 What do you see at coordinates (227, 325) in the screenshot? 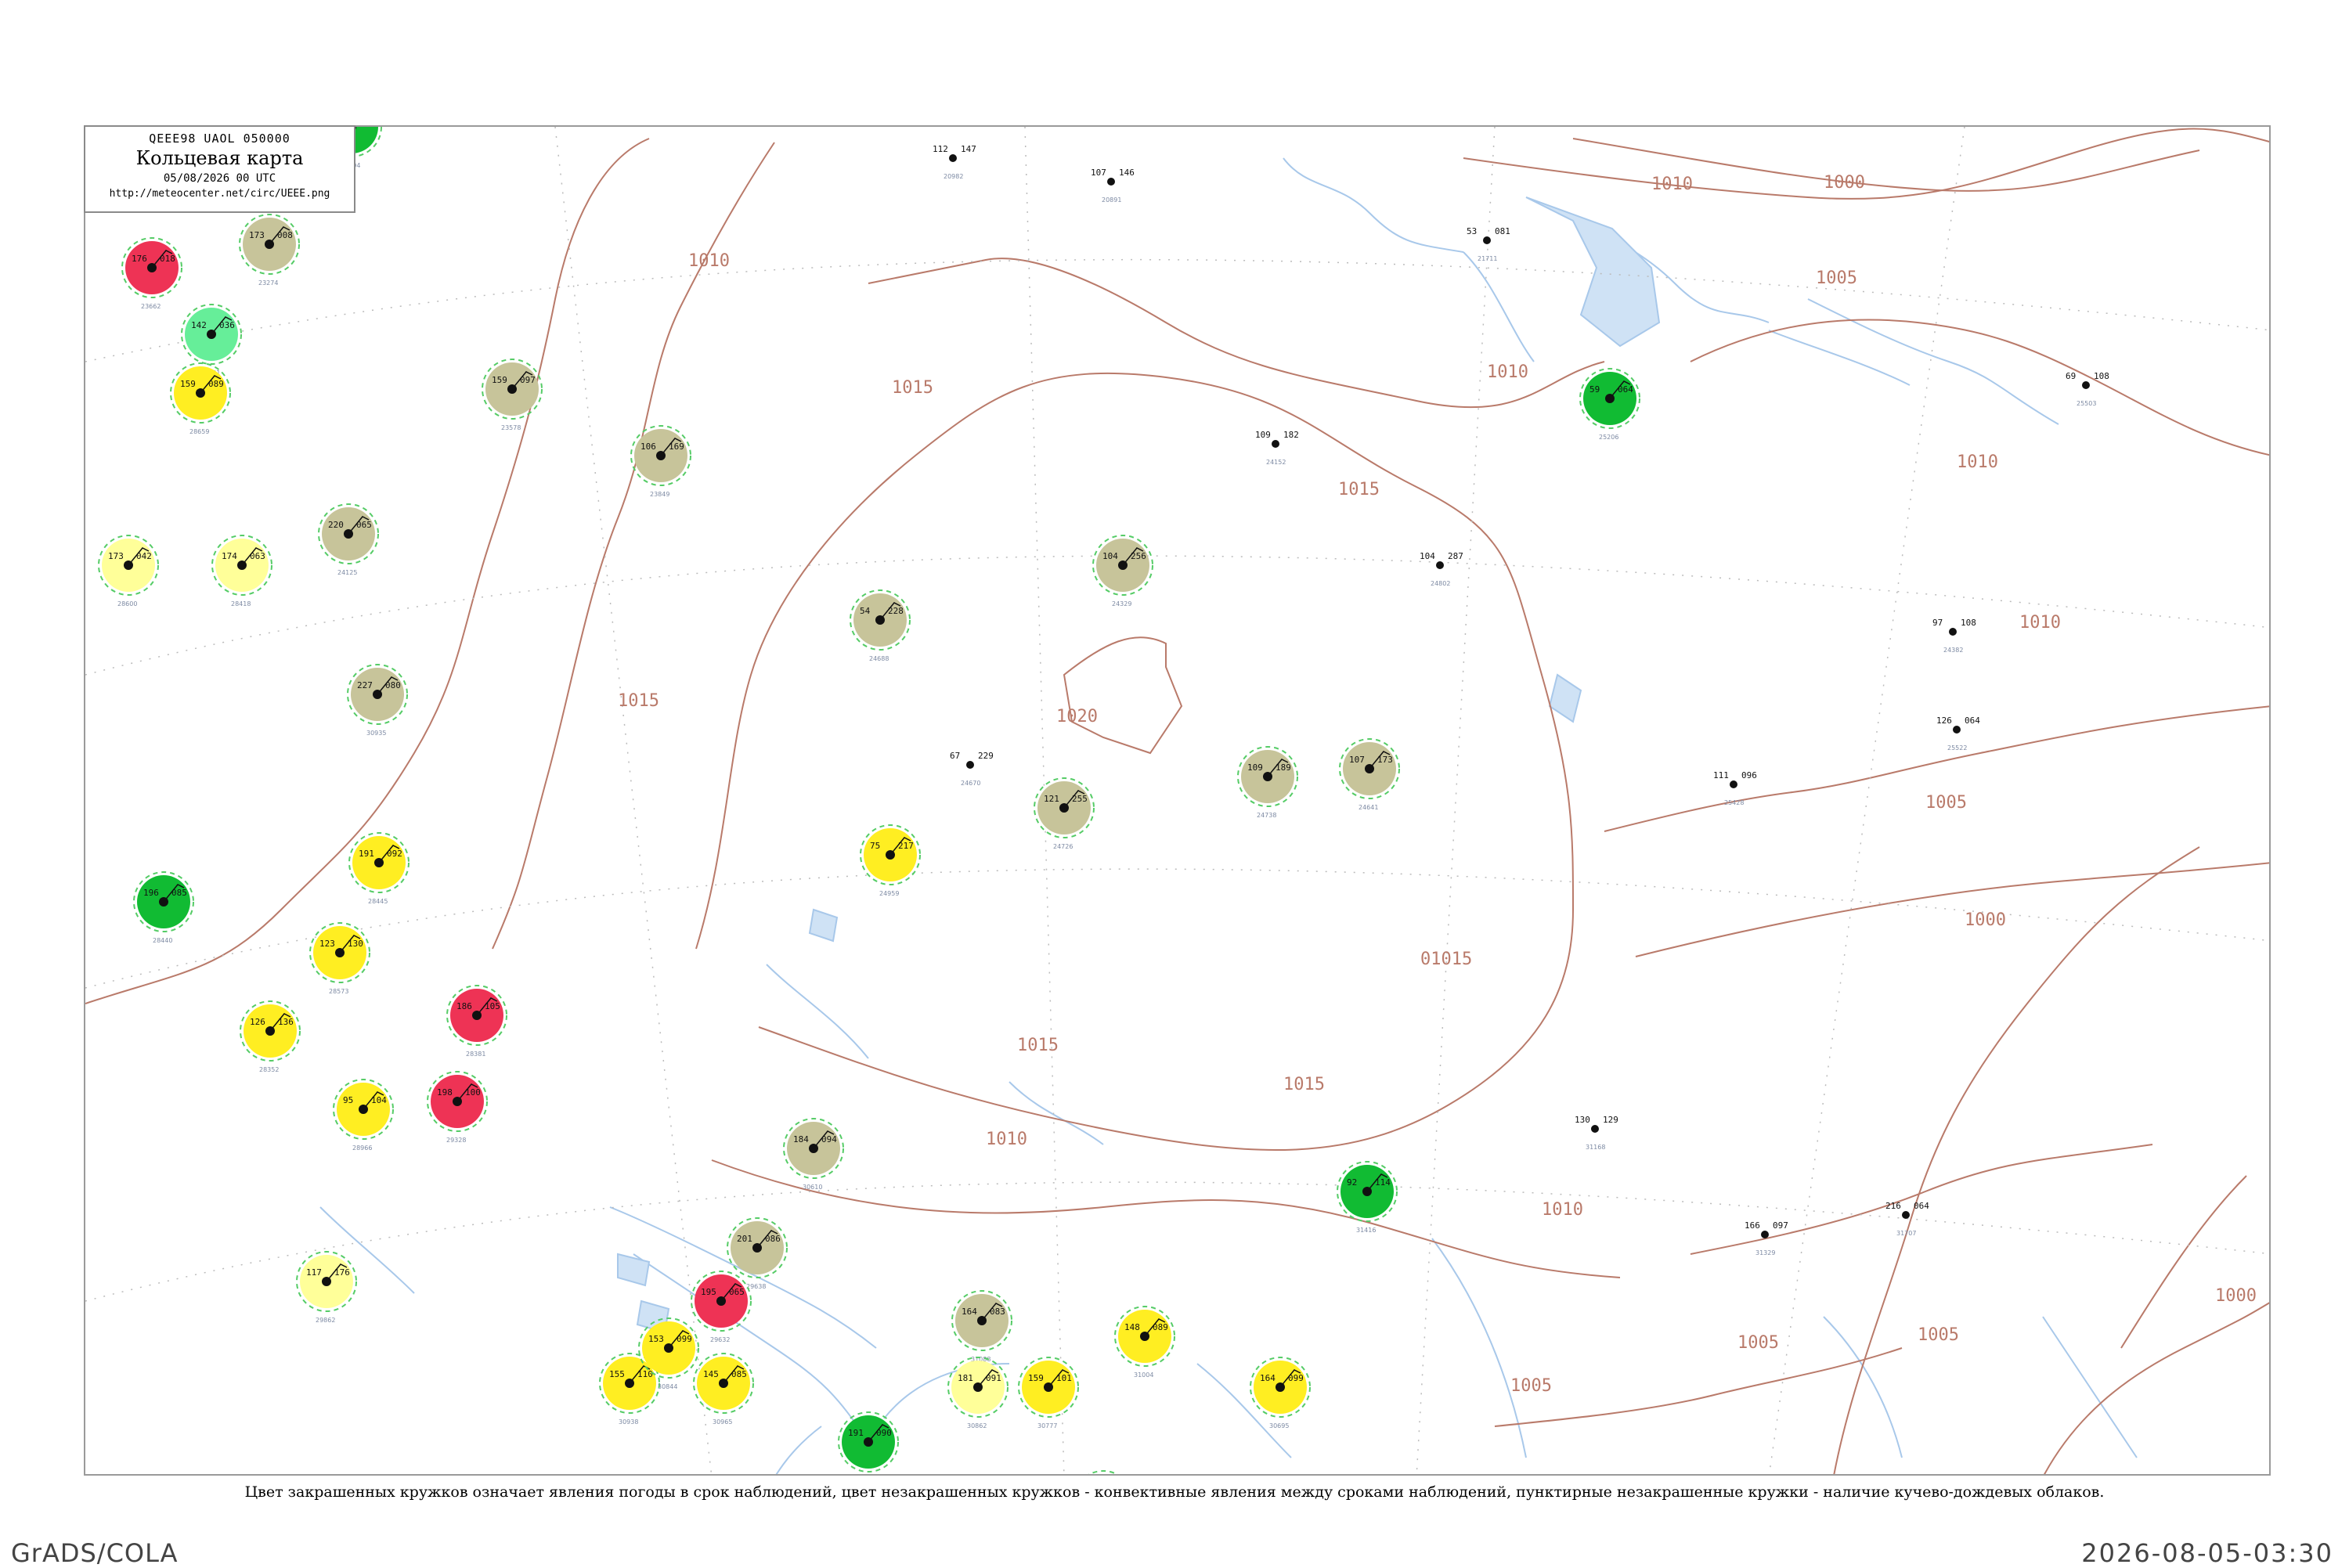
I see `pressure-value: 036` at bounding box center [227, 325].